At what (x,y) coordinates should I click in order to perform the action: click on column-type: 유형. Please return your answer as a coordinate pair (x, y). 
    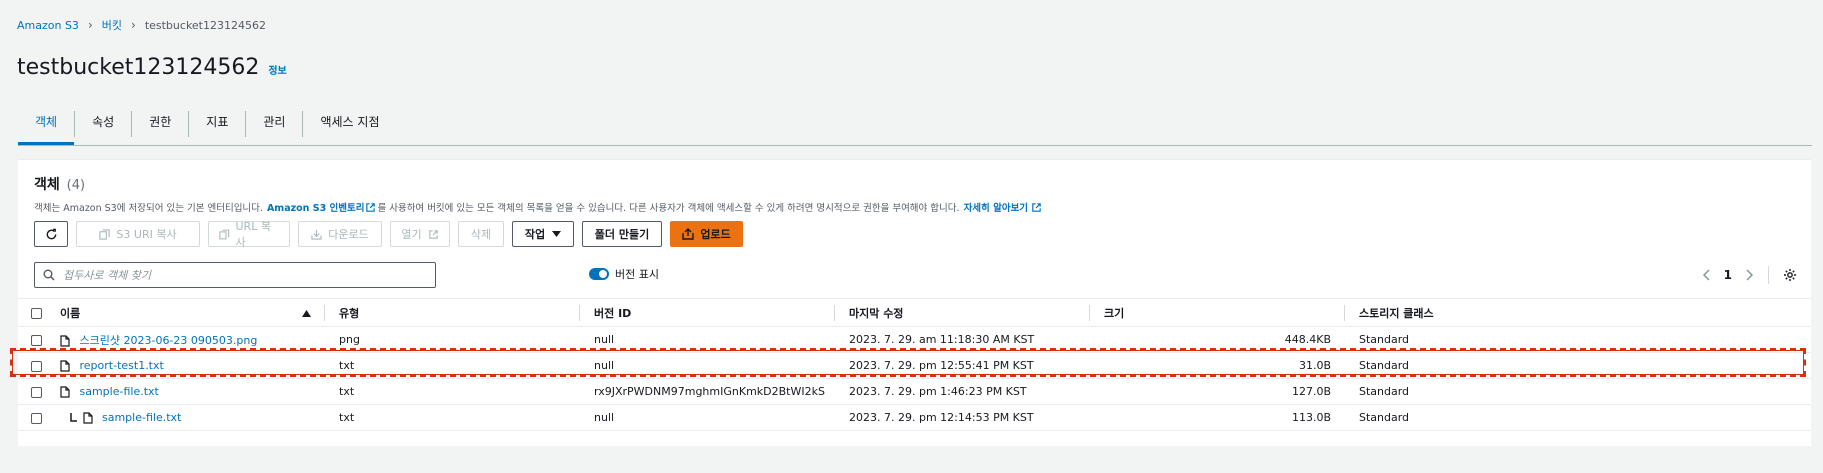
    Looking at the image, I should click on (452, 312).